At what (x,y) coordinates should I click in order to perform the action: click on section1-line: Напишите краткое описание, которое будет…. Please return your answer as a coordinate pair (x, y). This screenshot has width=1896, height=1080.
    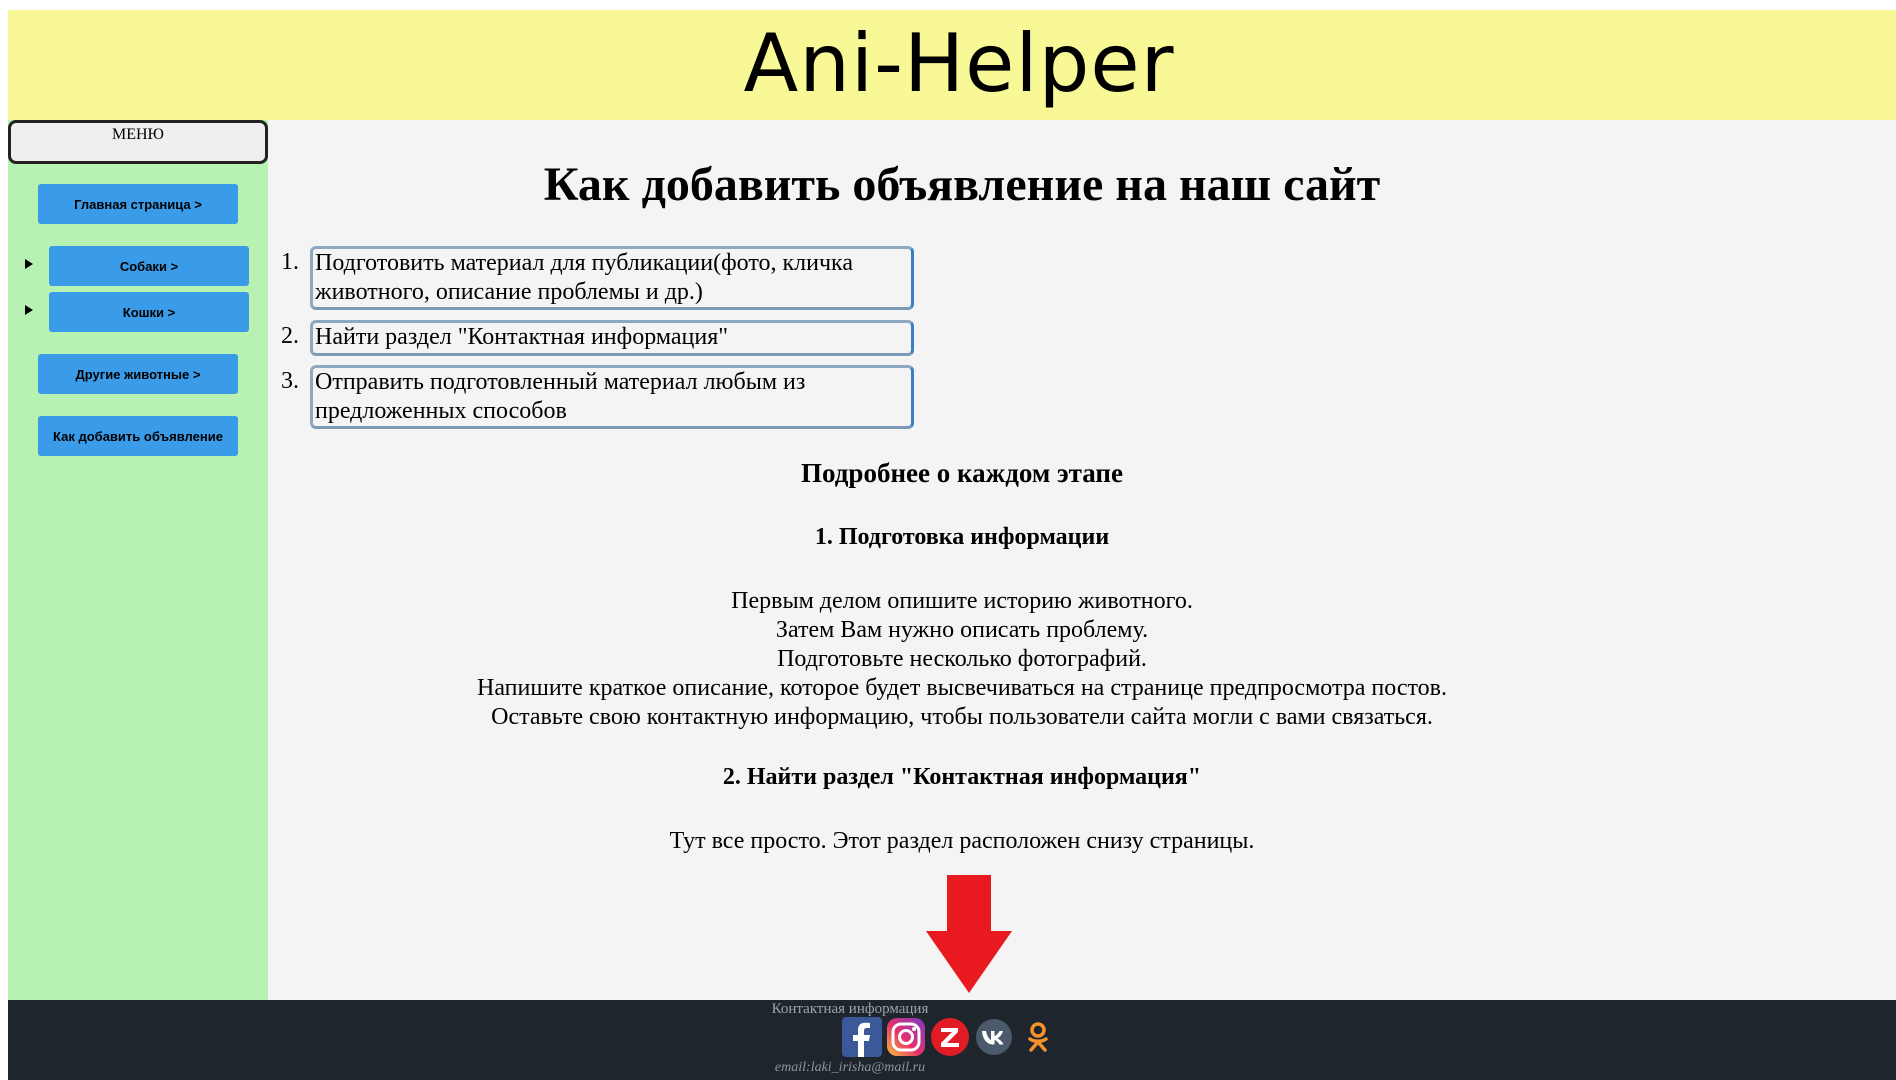
    Looking at the image, I should click on (962, 688).